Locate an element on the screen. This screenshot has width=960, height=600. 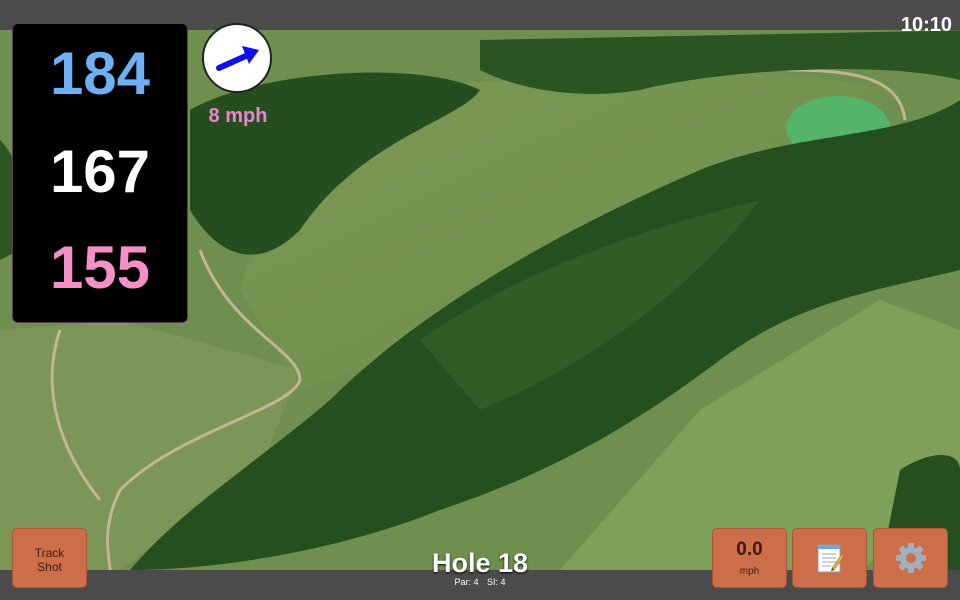
track-shot-label: Track Shot is located at coordinates (49, 560).